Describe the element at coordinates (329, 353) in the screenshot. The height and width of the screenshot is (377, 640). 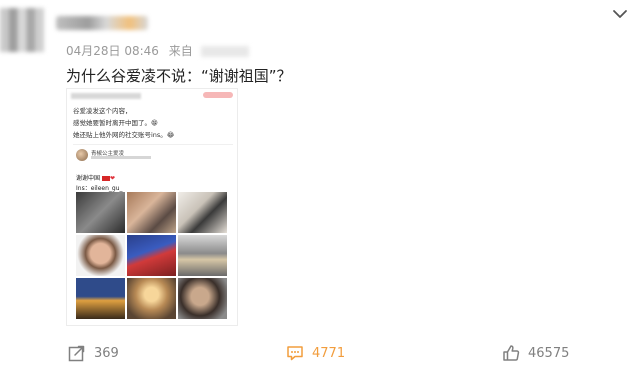
I see `comment-count: 4771` at that location.